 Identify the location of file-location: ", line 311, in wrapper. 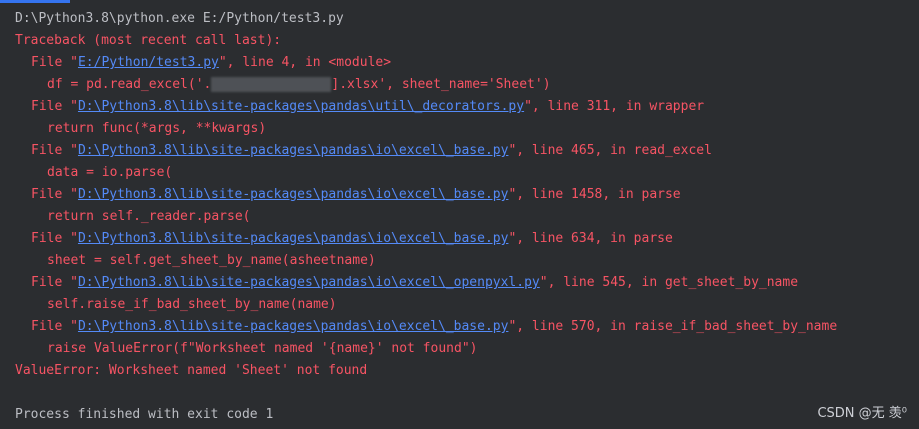
(614, 106).